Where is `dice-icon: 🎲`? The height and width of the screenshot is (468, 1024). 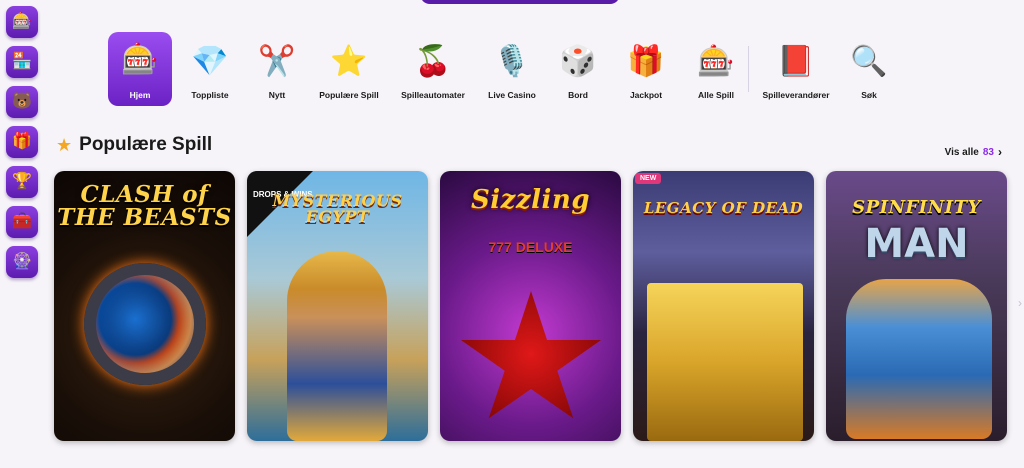
dice-icon: 🎲 is located at coordinates (578, 61).